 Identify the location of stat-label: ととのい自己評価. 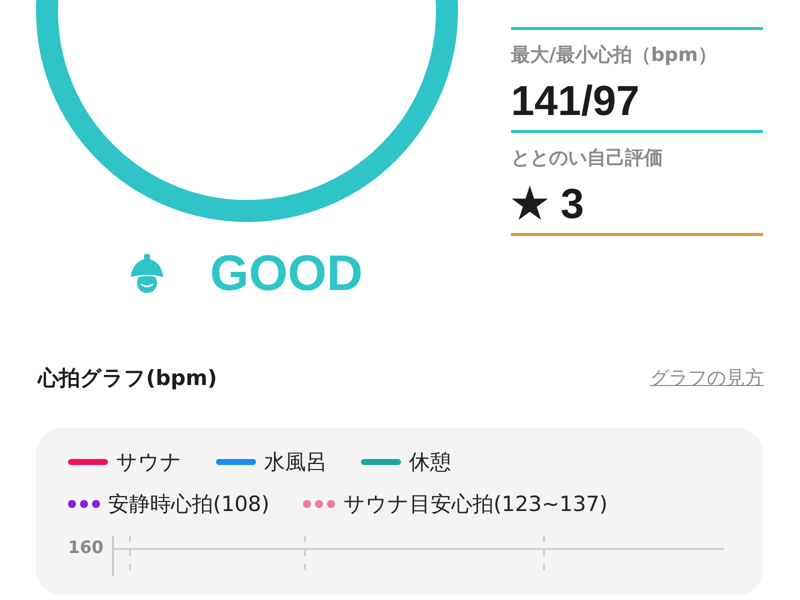
(587, 158).